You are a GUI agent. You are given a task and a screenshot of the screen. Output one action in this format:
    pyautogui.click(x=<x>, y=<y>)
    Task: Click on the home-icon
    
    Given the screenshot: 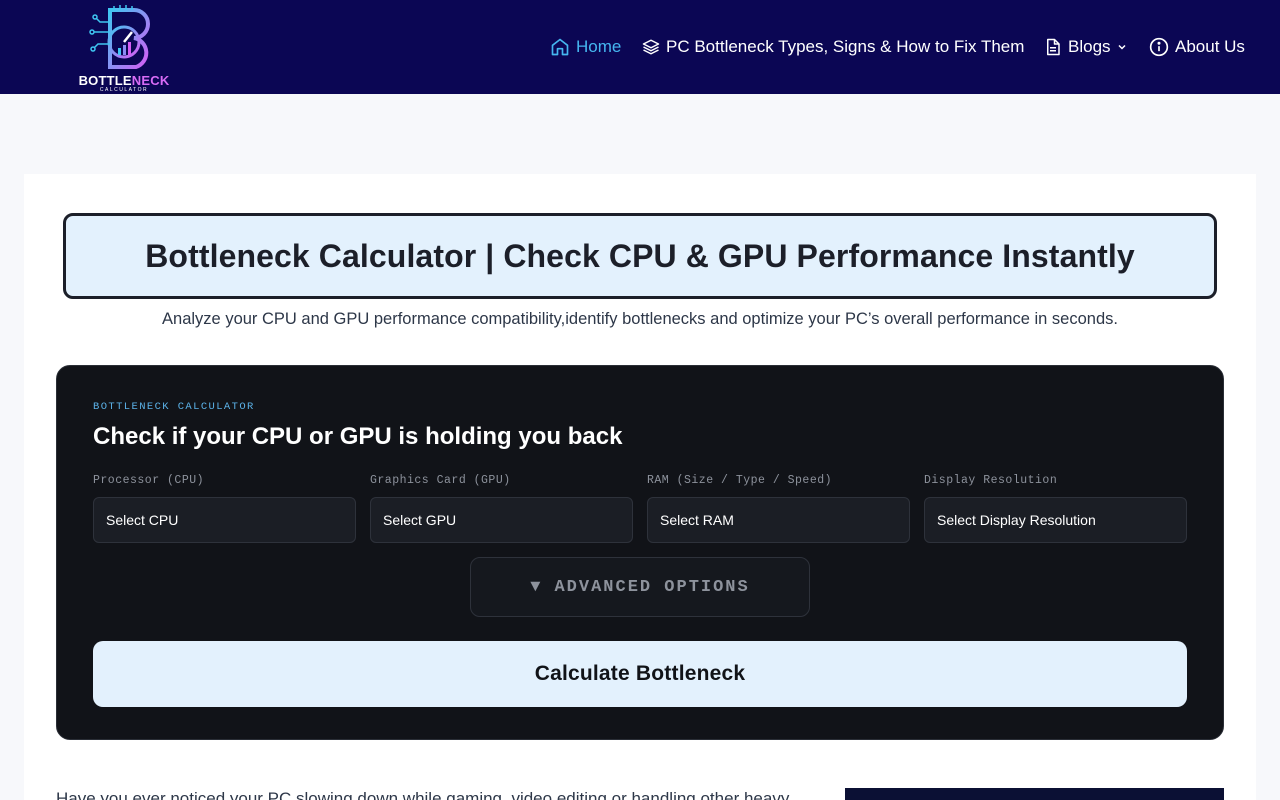 What is the action you would take?
    pyautogui.click(x=560, y=47)
    